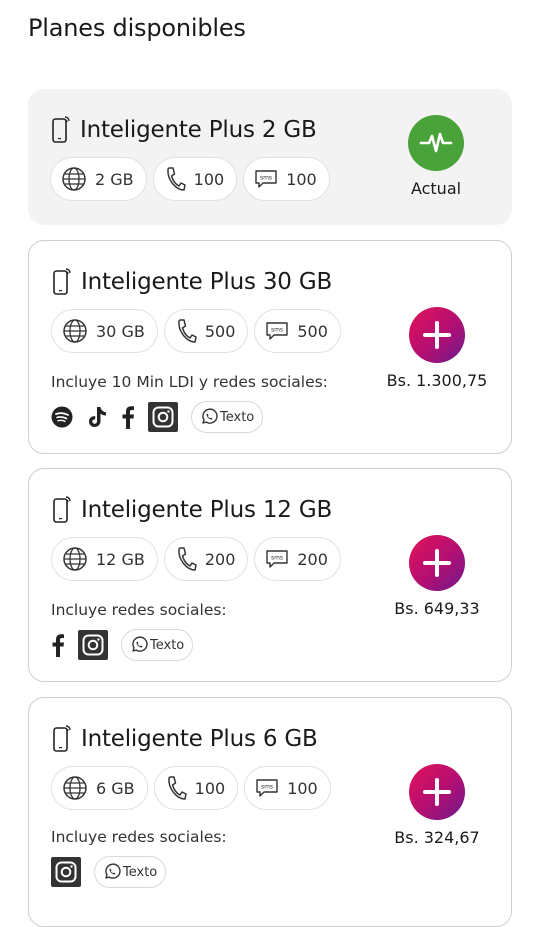 The image size is (540, 927). Describe the element at coordinates (207, 282) in the screenshot. I see `plan-name: Inteligente Plus 30 GB` at that location.